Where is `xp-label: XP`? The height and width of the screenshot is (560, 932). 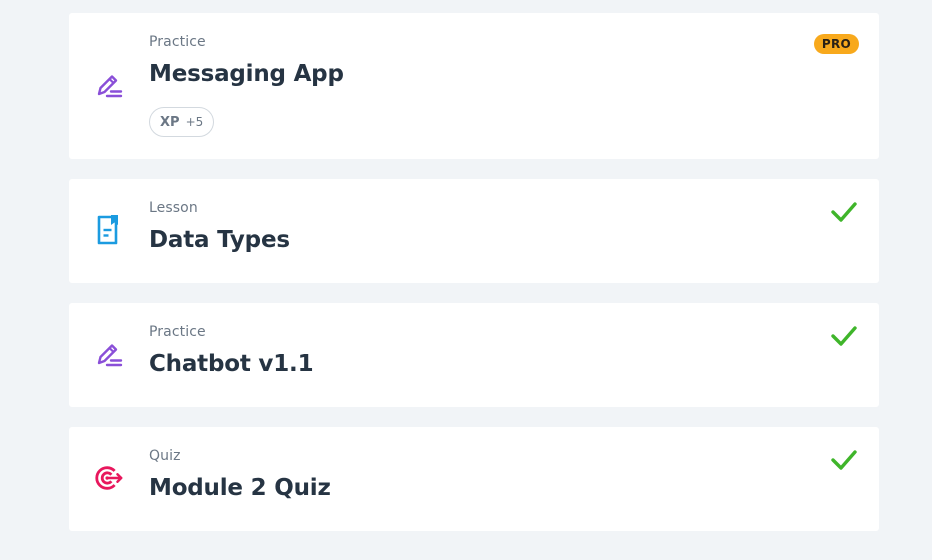 xp-label: XP is located at coordinates (170, 122).